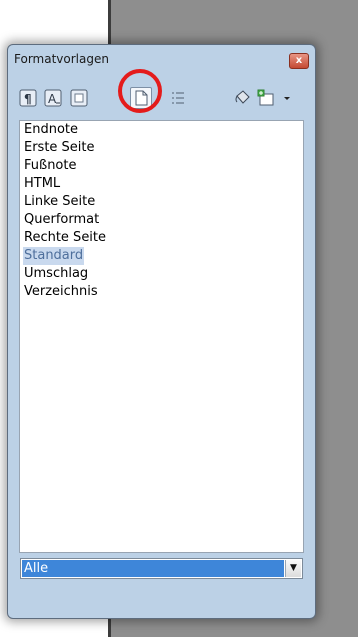 The height and width of the screenshot is (637, 358). I want to click on page-styles-button, so click(141, 98).